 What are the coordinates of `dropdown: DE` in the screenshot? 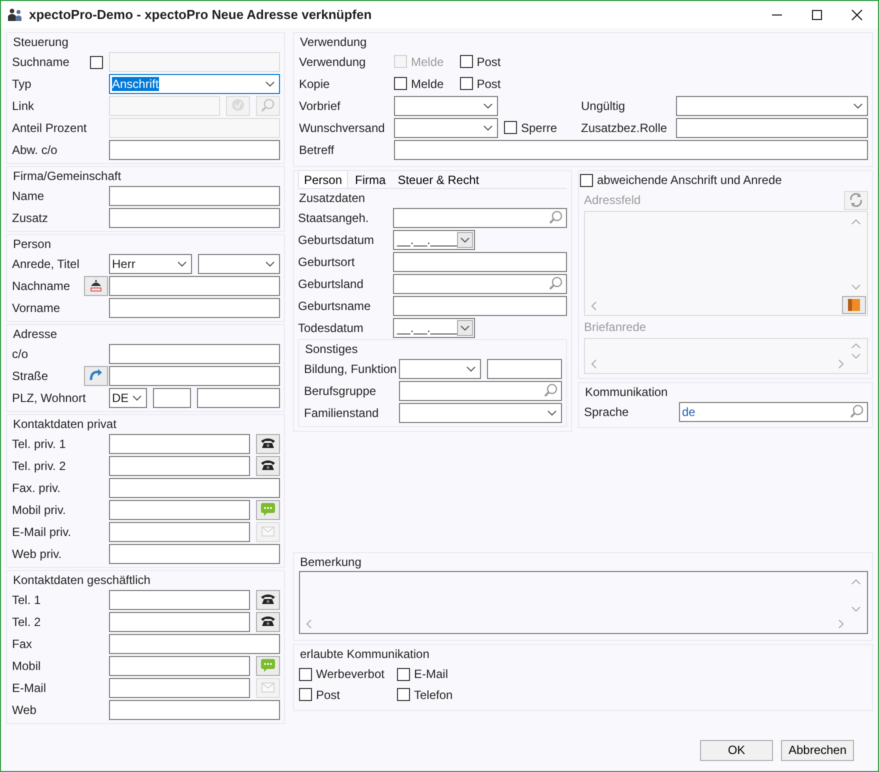 It's located at (128, 398).